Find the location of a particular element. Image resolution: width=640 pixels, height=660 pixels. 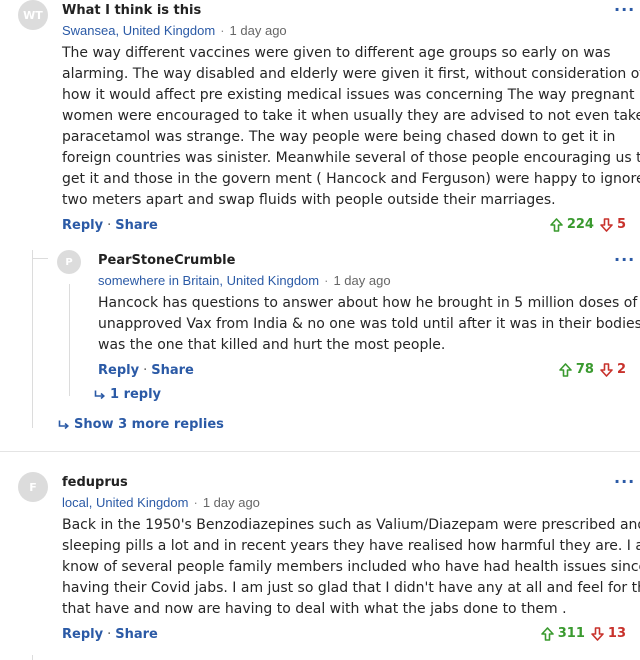

show-more-replies-link: Show 3 more replies is located at coordinates (141, 424).